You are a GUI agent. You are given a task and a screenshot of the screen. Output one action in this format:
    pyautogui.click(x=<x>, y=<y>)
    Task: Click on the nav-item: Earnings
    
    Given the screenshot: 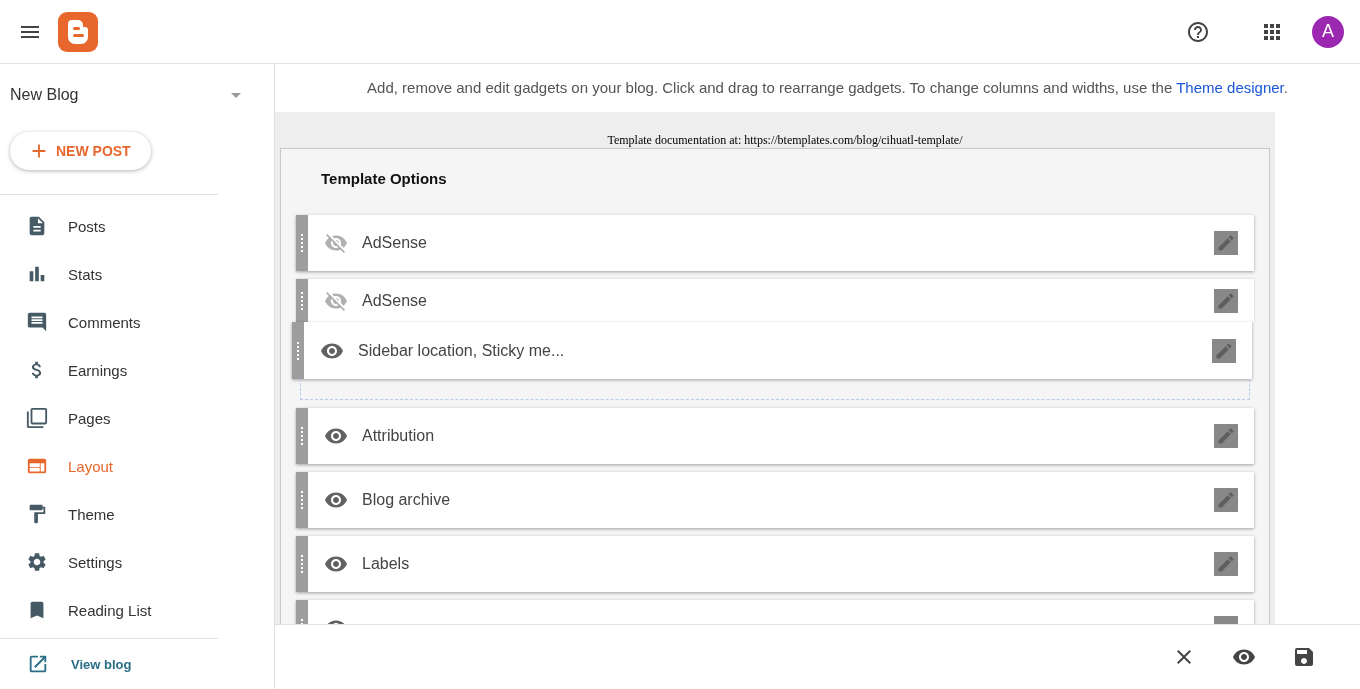 What is the action you would take?
    pyautogui.click(x=137, y=370)
    